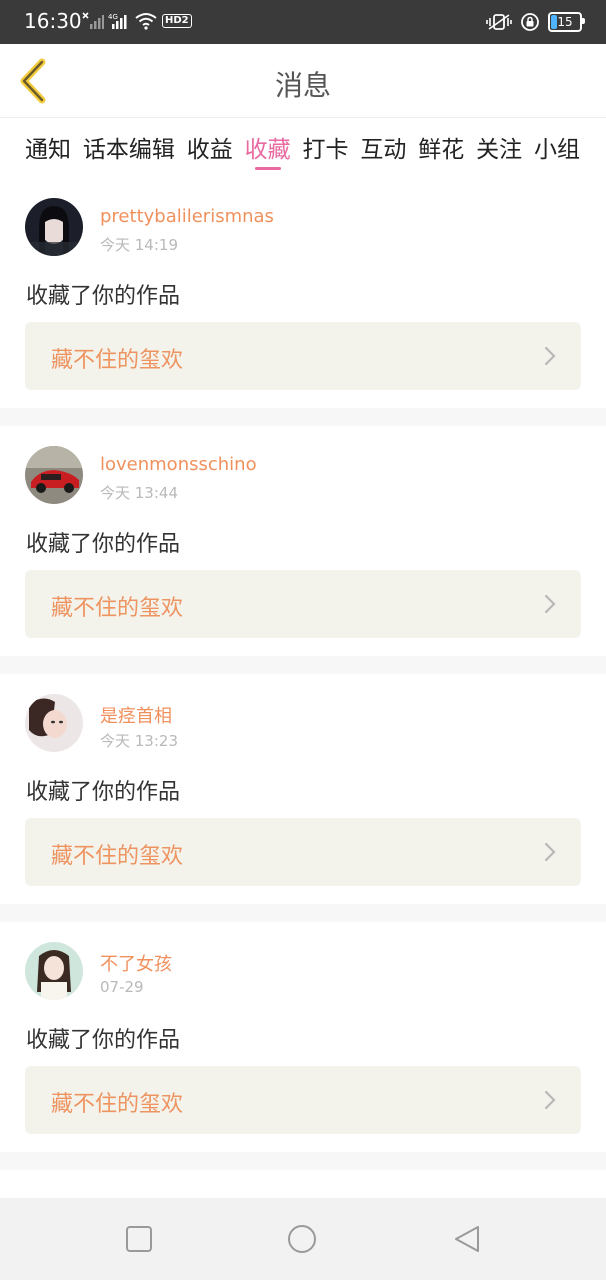 The width and height of the screenshot is (606, 1280). I want to click on timestamp: 今天 14:19, so click(139, 245).